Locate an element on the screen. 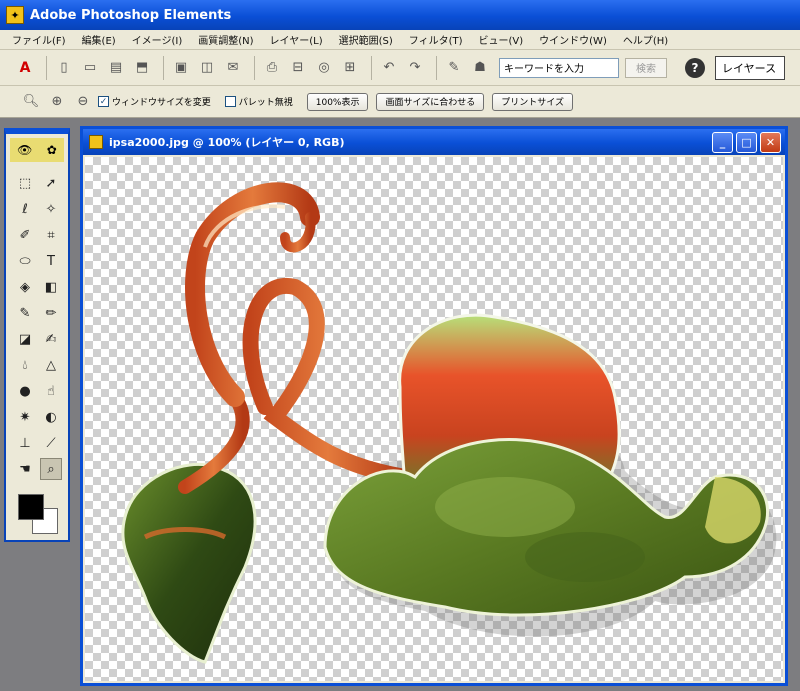 This screenshot has width=800, height=691. magic-wand-tool-icon: ✧ is located at coordinates (51, 209).